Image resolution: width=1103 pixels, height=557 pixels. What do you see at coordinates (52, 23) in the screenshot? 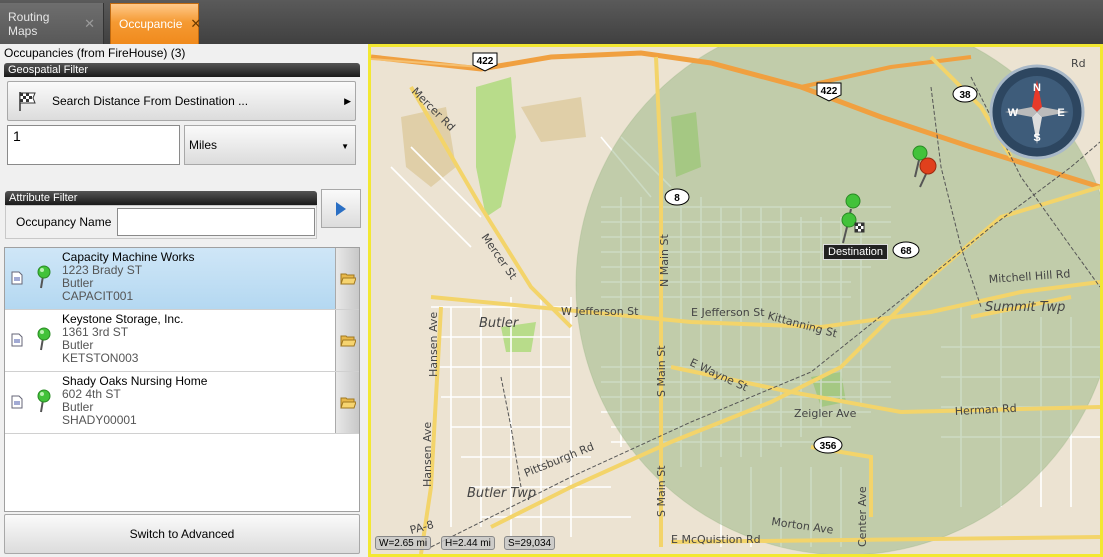
I see `tab-routing-maps: Routing Maps ✕` at bounding box center [52, 23].